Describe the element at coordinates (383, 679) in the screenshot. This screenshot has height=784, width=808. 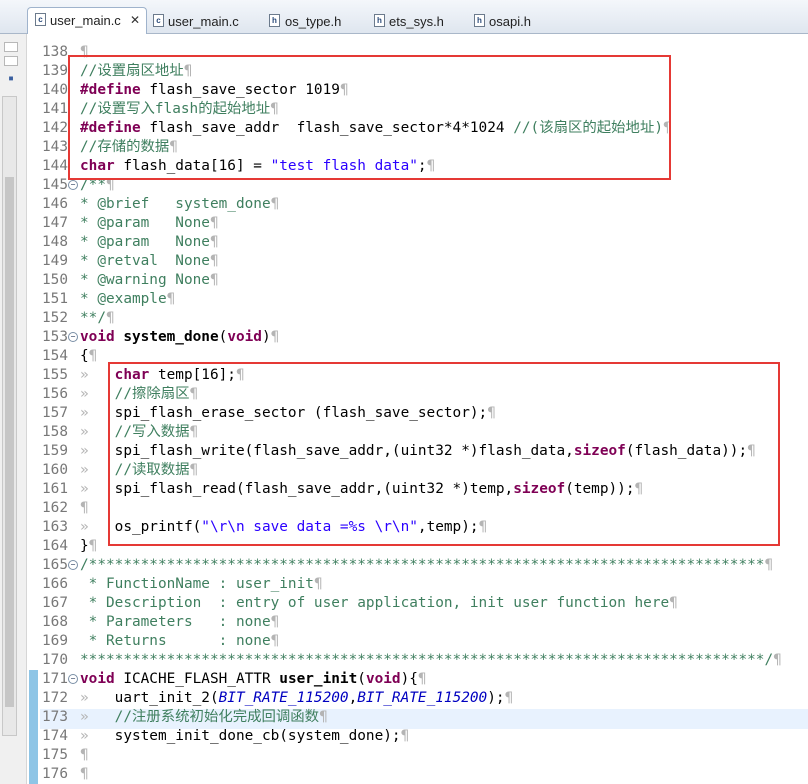
I see `code-token: void` at that location.